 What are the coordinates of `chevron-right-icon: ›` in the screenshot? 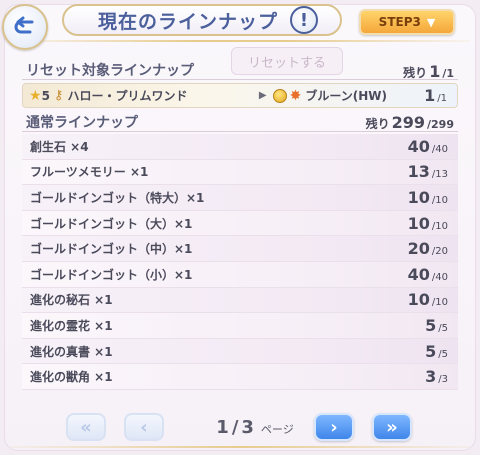 It's located at (334, 427).